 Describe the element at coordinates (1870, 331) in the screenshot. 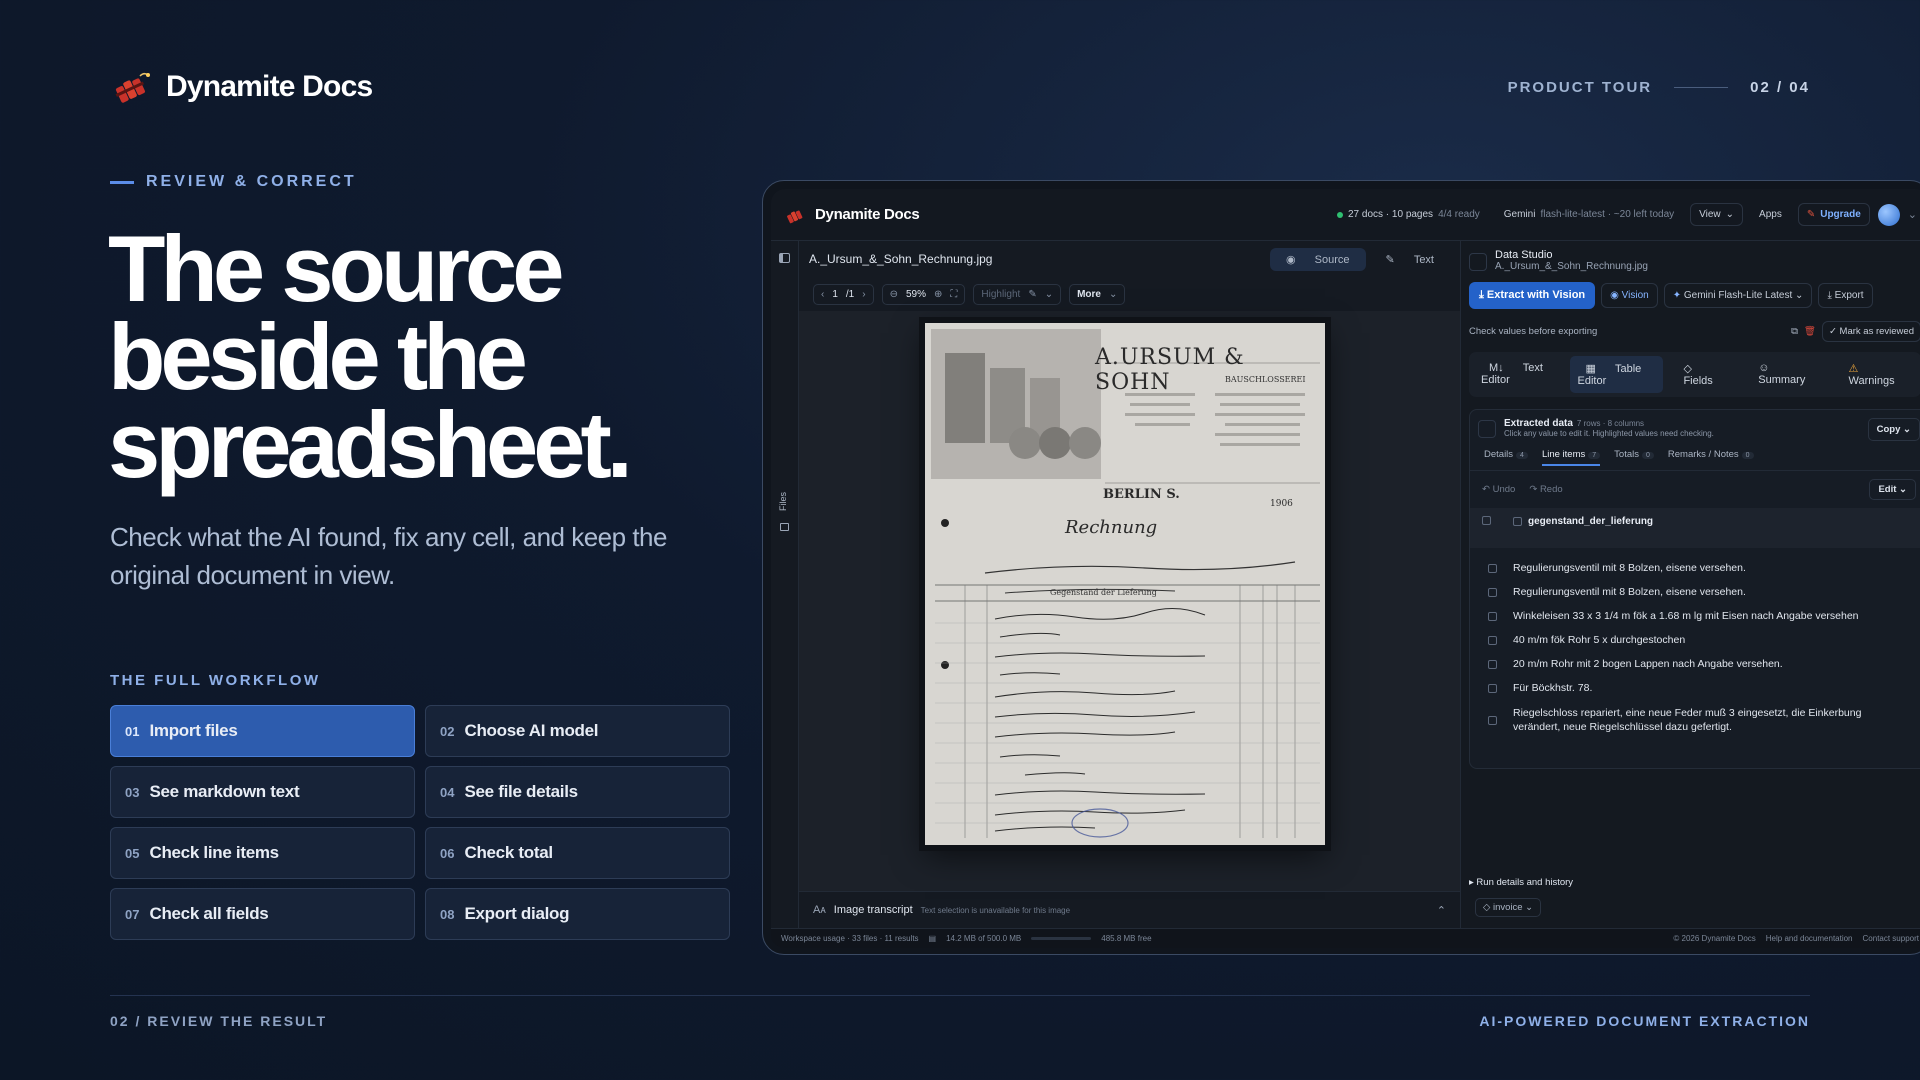

I see `mark-reviewed-button: ✓ Mark as reviewed` at that location.